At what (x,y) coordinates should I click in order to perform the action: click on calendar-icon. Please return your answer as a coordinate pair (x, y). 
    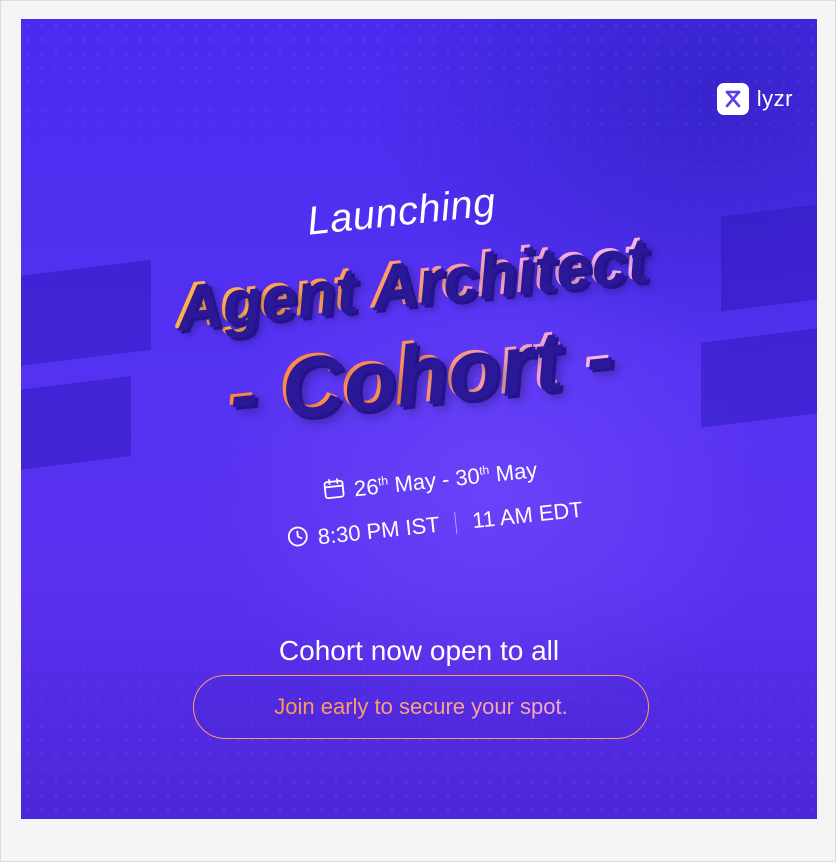
    Looking at the image, I should click on (334, 491).